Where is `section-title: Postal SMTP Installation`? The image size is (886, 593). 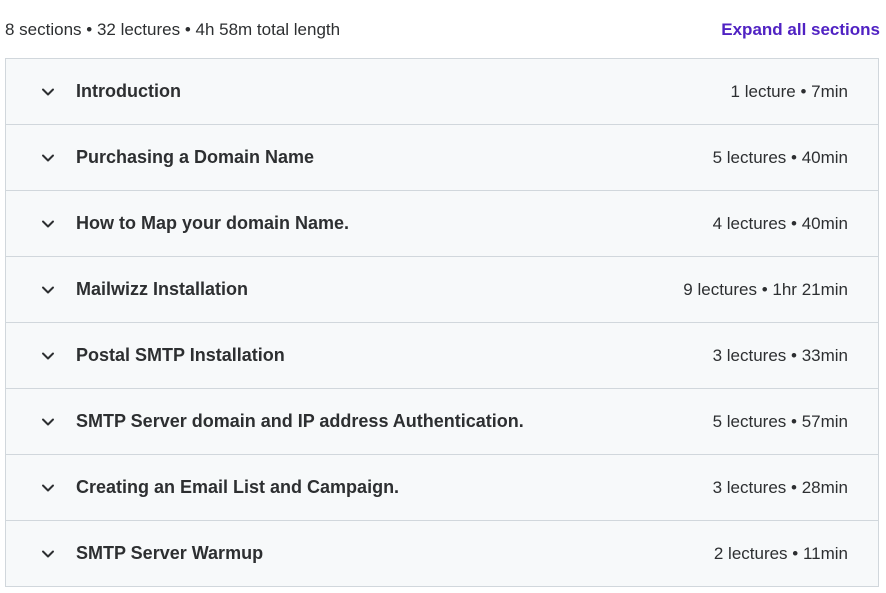
section-title: Postal SMTP Installation is located at coordinates (180, 355).